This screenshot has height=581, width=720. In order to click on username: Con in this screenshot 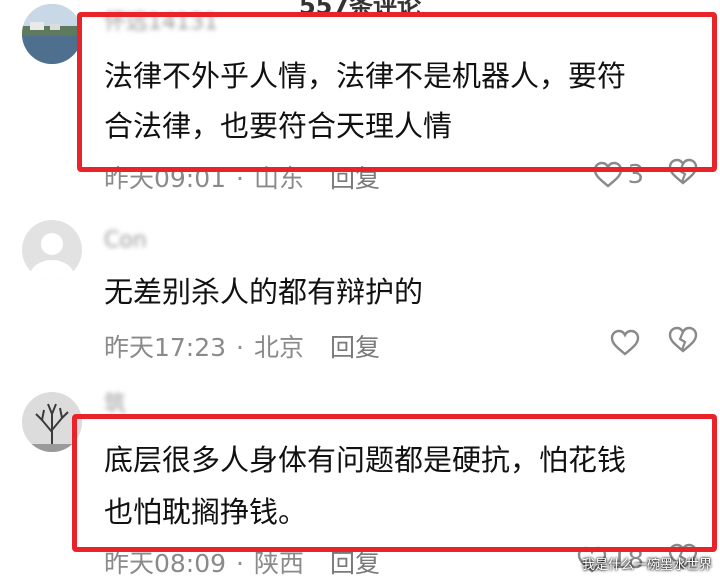, I will do `click(125, 240)`.